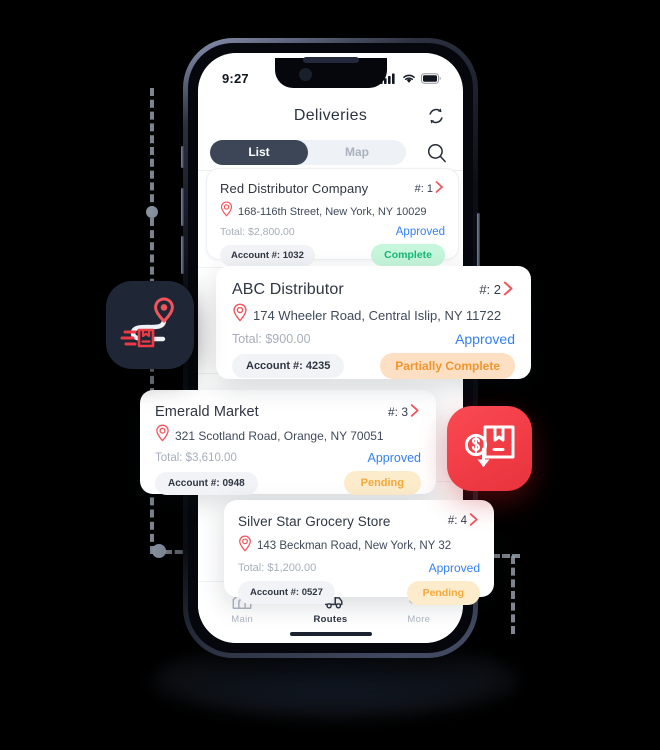  Describe the element at coordinates (330, 60) in the screenshot. I see `earpiece-speaker` at that location.